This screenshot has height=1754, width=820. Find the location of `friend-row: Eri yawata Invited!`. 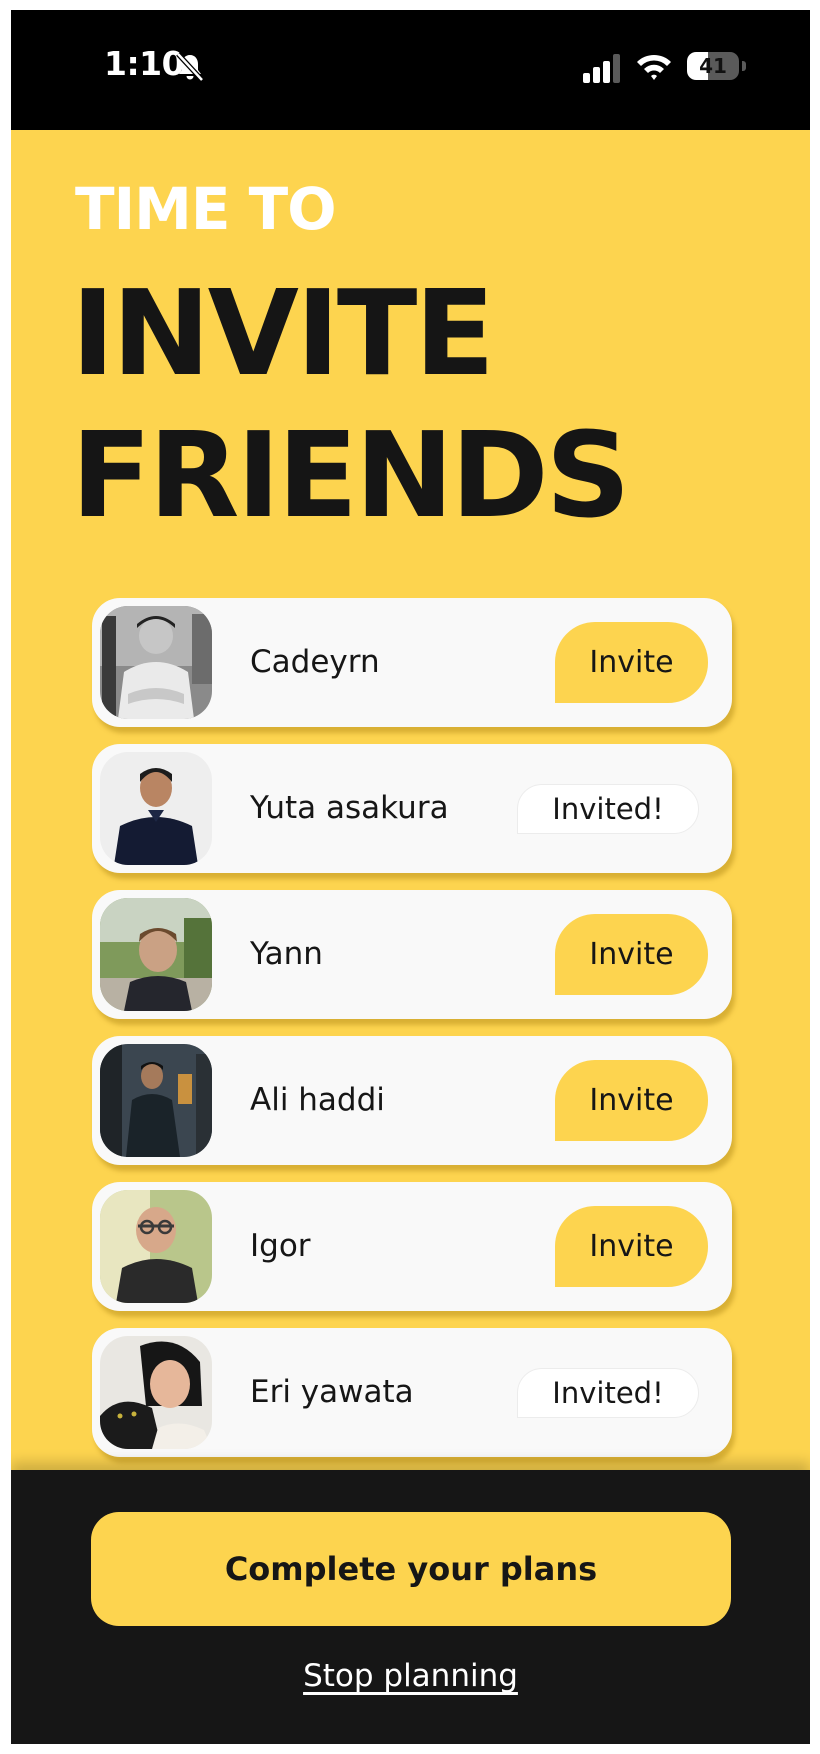

friend-row: Eri yawata Invited! is located at coordinates (412, 1392).